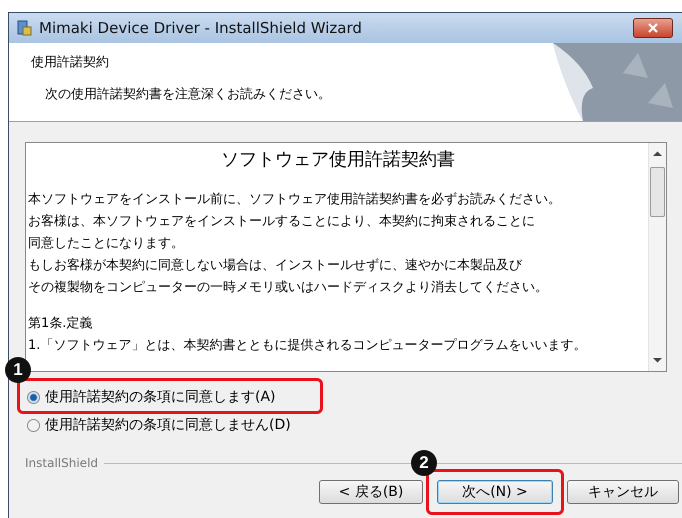 The height and width of the screenshot is (518, 682). What do you see at coordinates (308, 346) in the screenshot?
I see `license-text-line: 1.「ソフトウェア」とは、本契約書とともに提供されるコンピュータープログラムをいいます。` at bounding box center [308, 346].